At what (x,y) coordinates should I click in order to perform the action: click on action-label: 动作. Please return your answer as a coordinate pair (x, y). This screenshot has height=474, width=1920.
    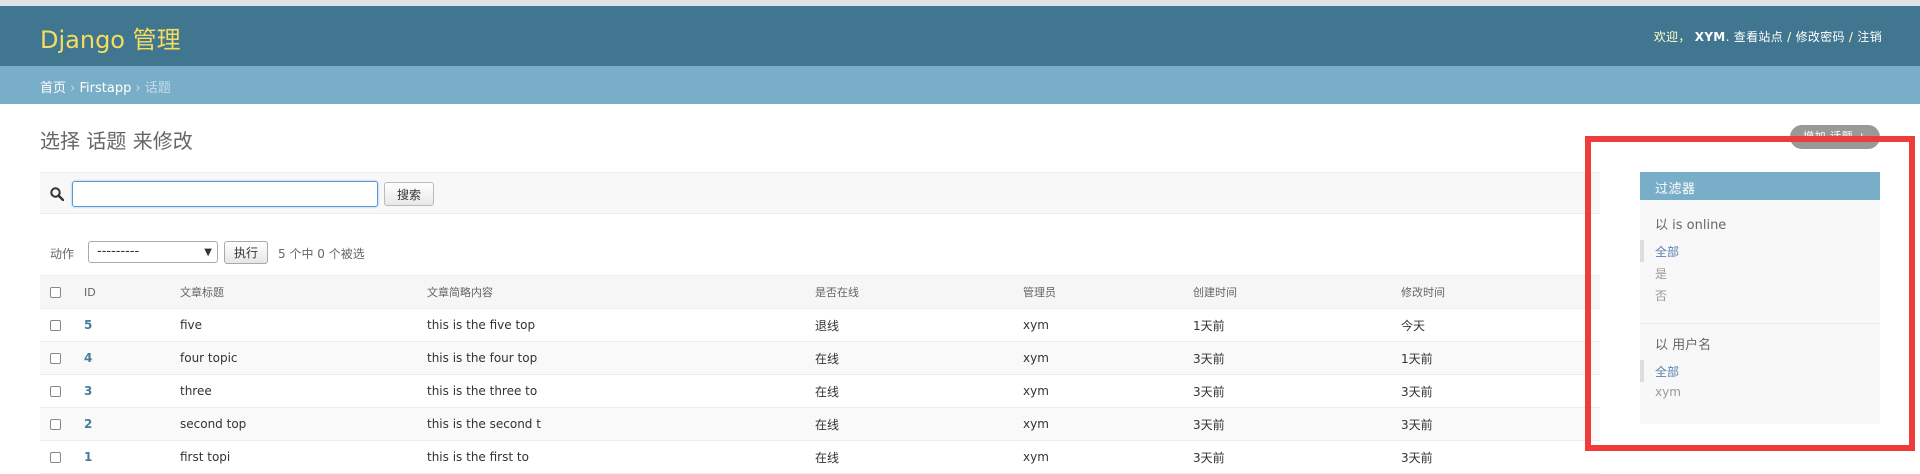
    Looking at the image, I should click on (62, 254).